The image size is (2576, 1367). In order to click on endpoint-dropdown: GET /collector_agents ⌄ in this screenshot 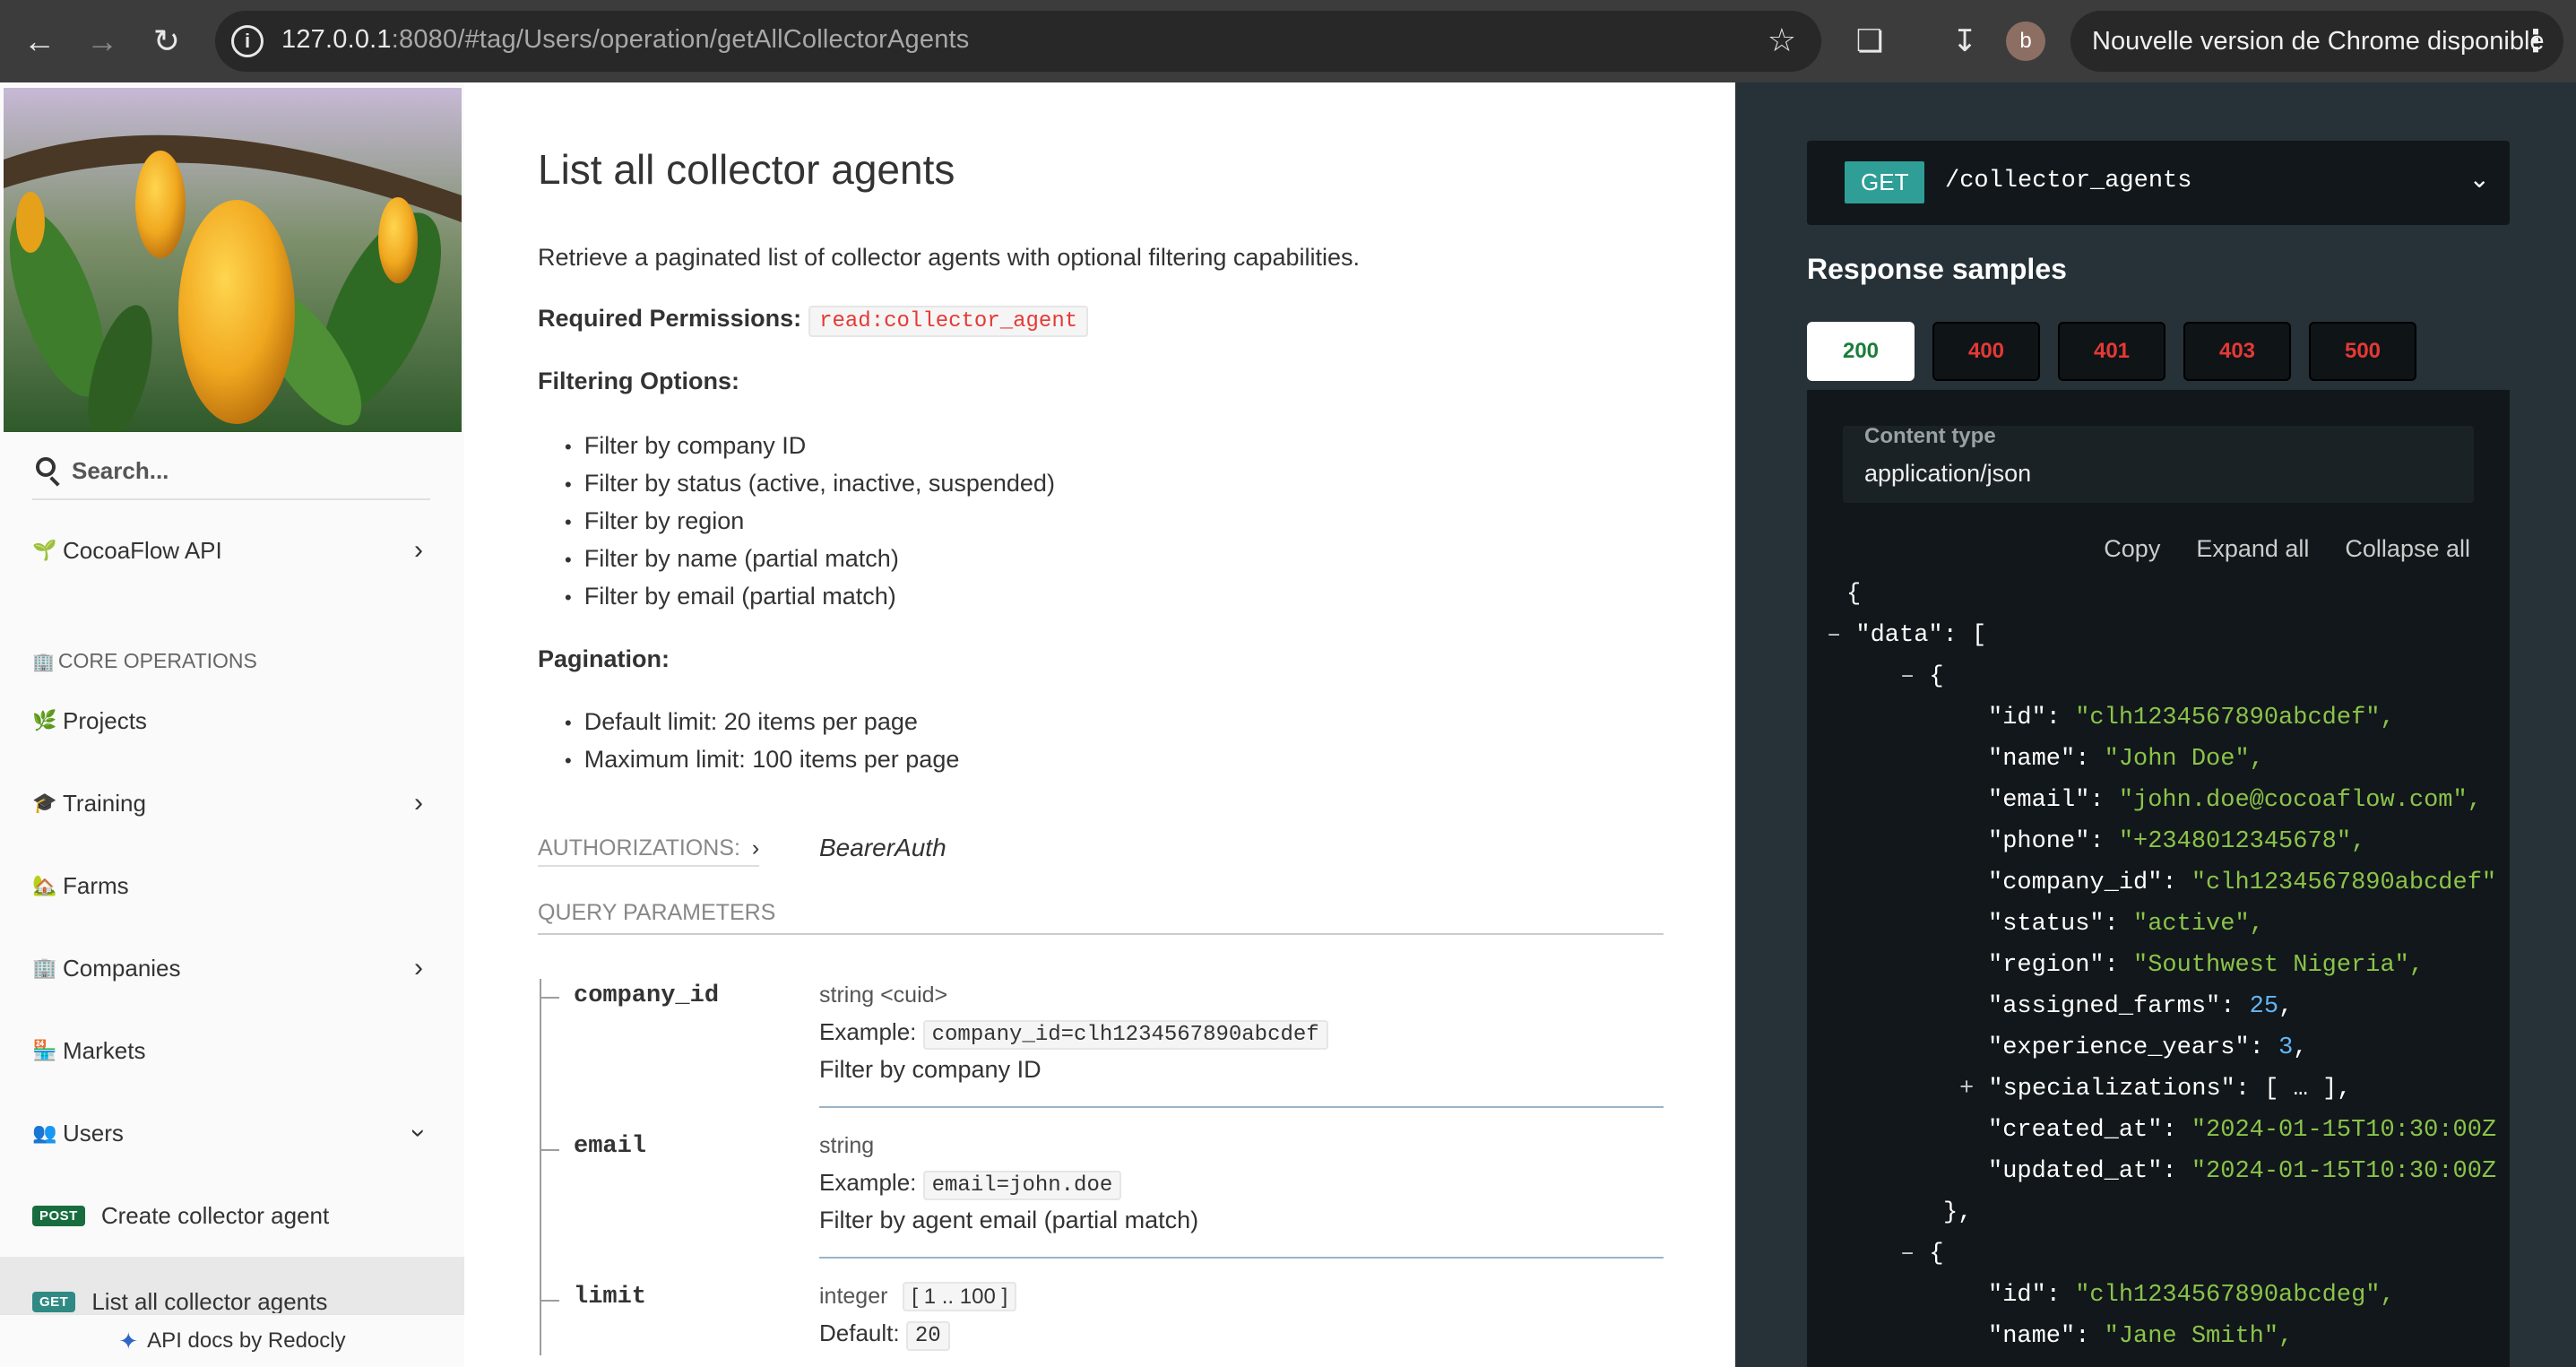, I will do `click(2158, 183)`.